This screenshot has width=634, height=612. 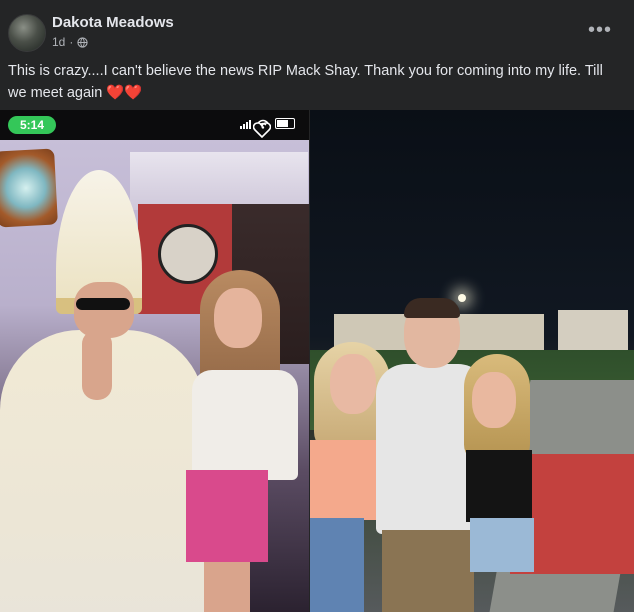 What do you see at coordinates (345, 480) in the screenshot?
I see `peach-top` at bounding box center [345, 480].